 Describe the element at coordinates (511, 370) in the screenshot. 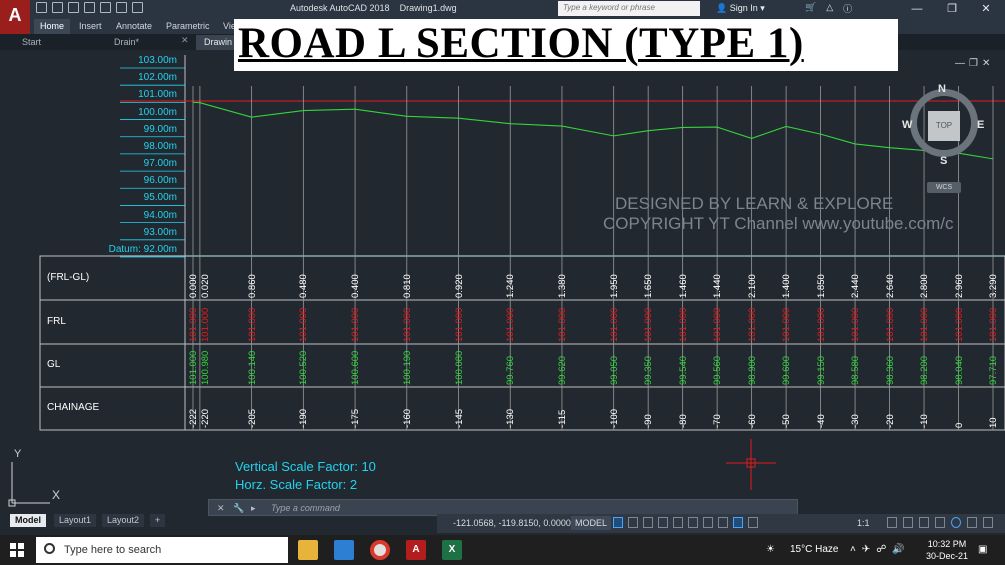

I see `gl-value: 99.760` at that location.